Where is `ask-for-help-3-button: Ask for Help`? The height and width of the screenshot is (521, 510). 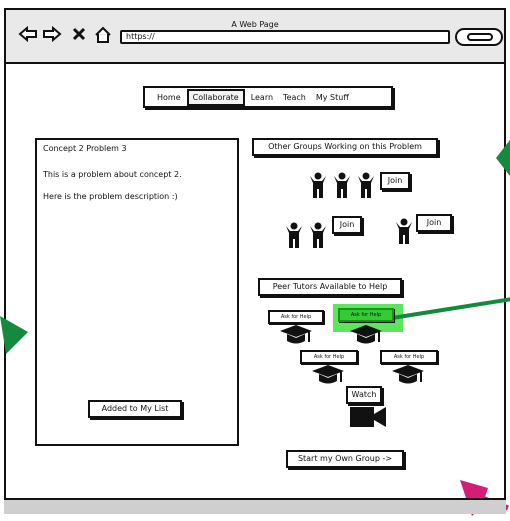
ask-for-help-3-button: Ask for Help is located at coordinates (329, 357).